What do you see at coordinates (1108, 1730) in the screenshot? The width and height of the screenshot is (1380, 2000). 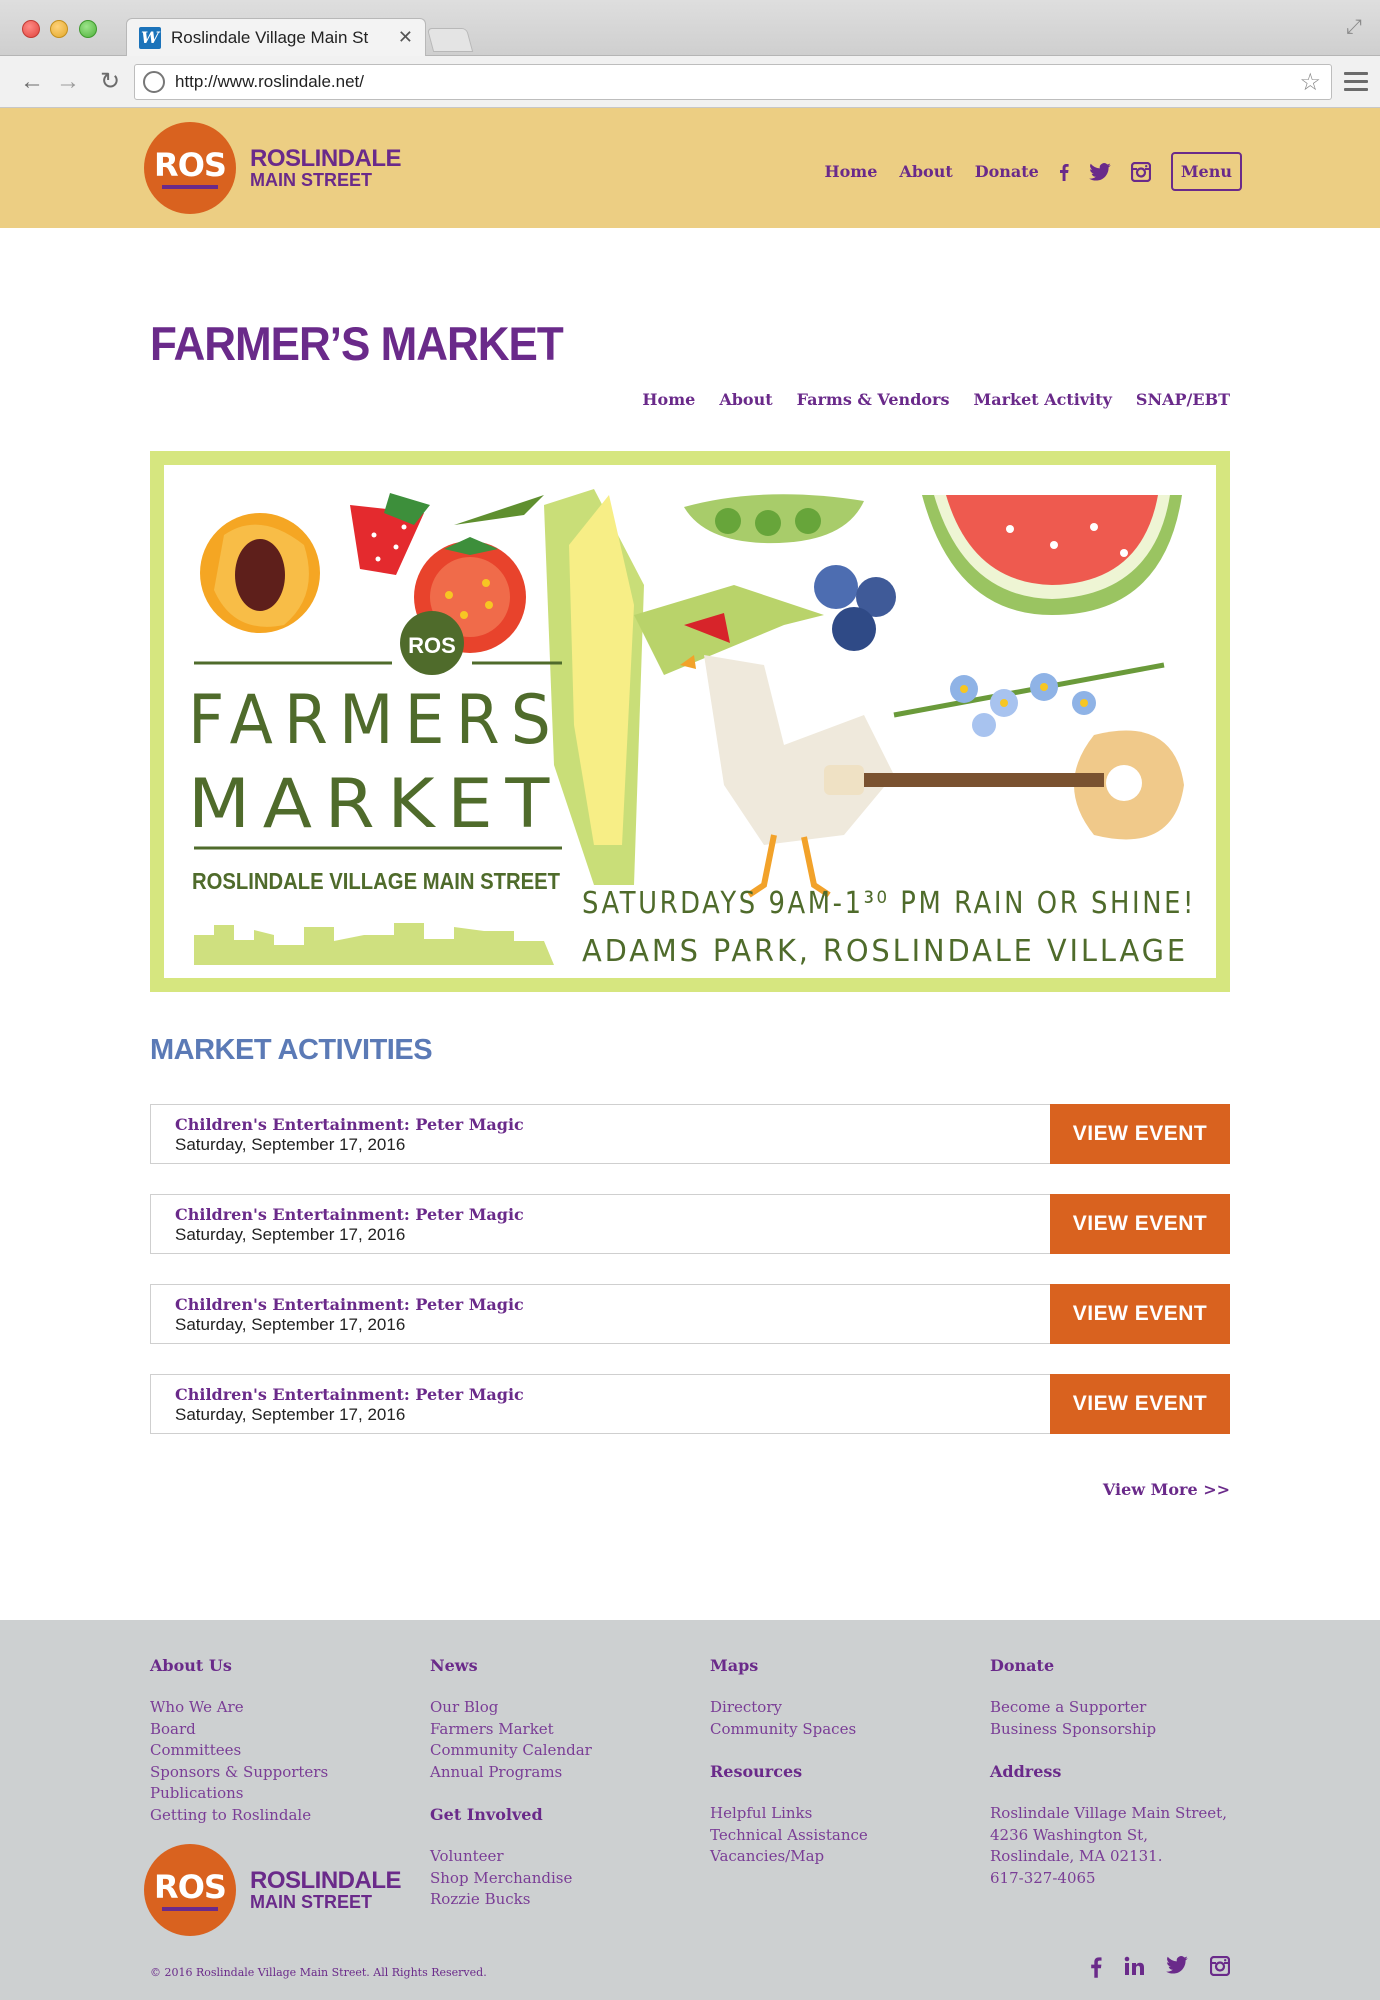 I see `footer-link-business-sponsorship: Business Sponsorship` at bounding box center [1108, 1730].